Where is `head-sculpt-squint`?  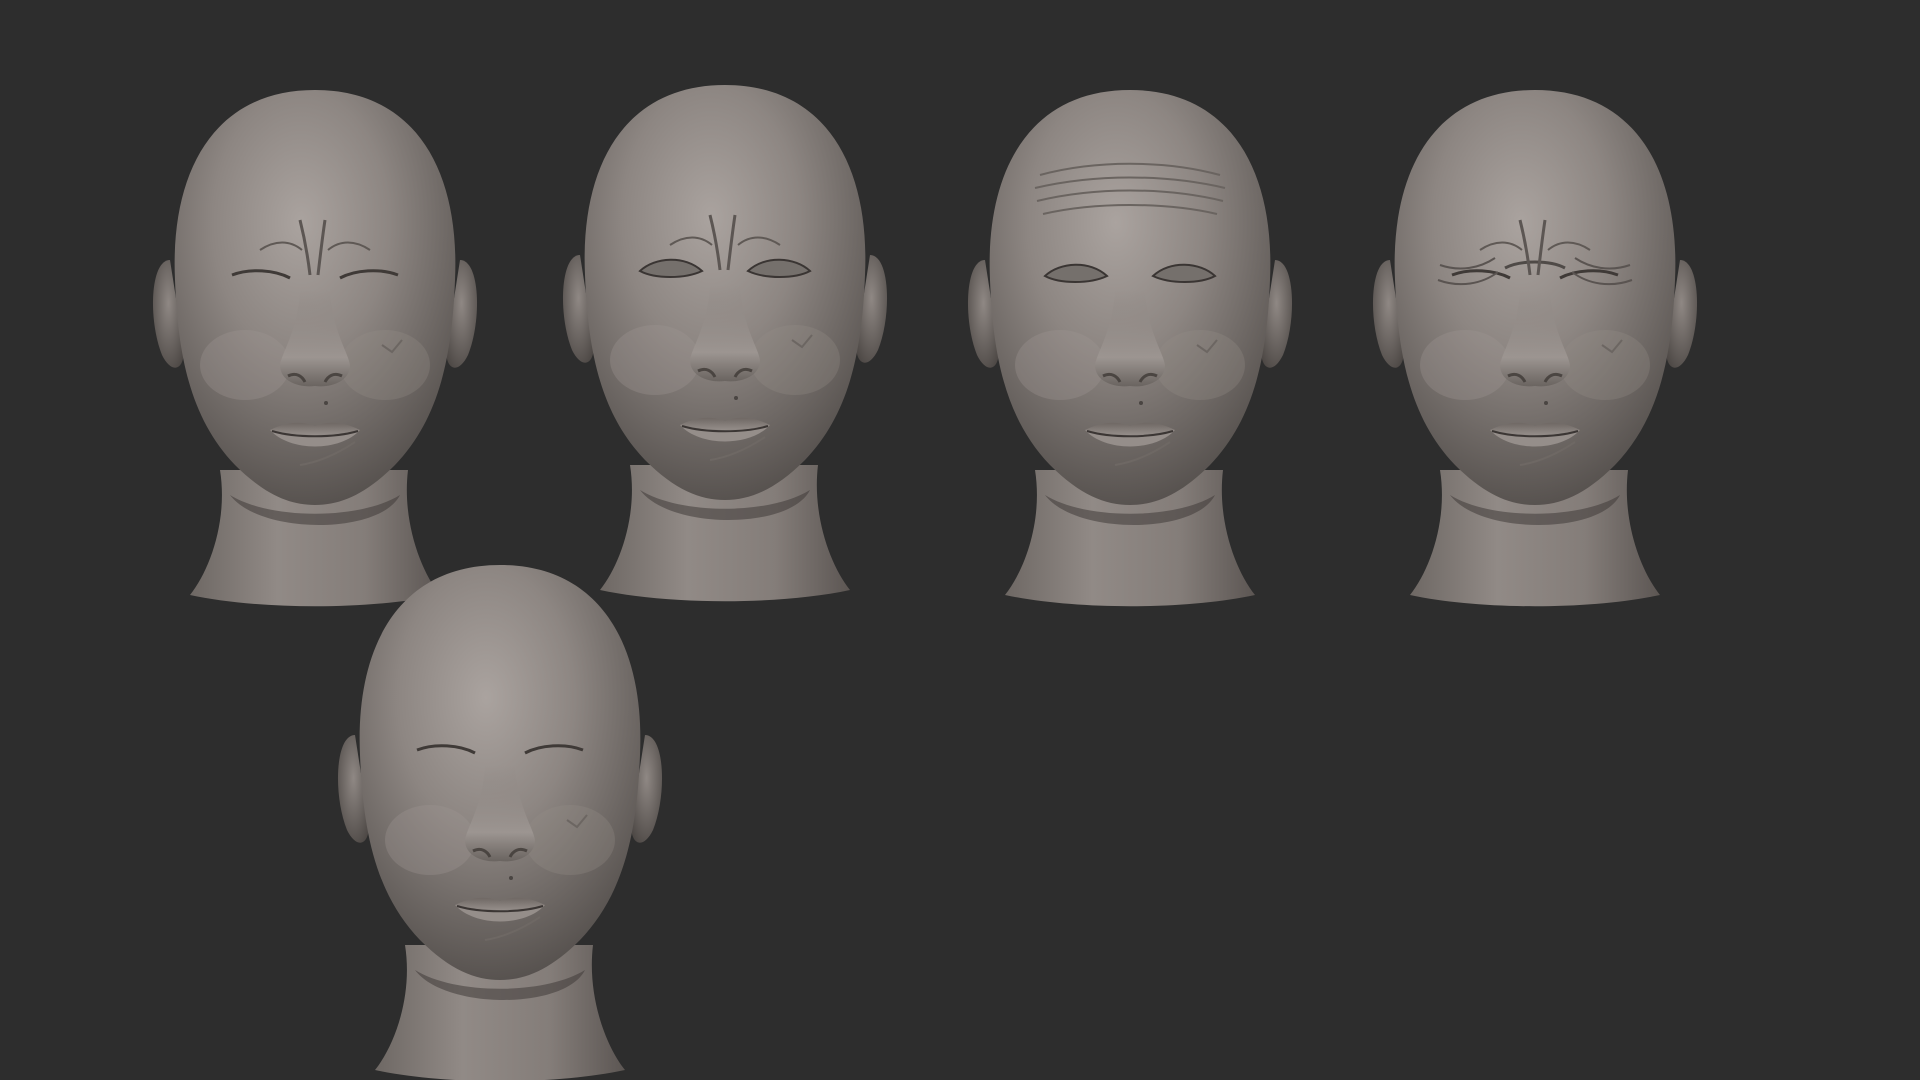
head-sculpt-squint is located at coordinates (1535, 349).